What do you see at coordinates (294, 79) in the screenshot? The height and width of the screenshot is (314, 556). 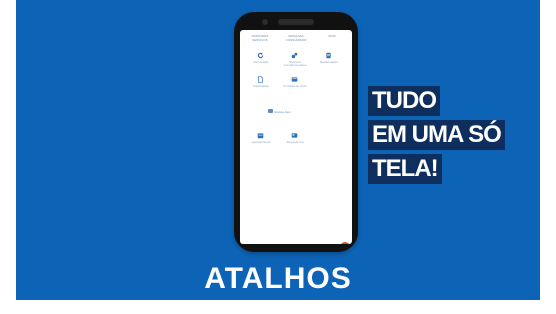 I see `wifi-icon` at bounding box center [294, 79].